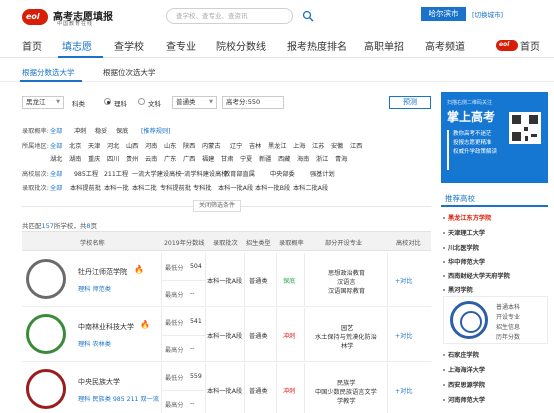 The height and width of the screenshot is (413, 554). What do you see at coordinates (94, 145) in the screenshot?
I see `filter-option: 天津` at bounding box center [94, 145].